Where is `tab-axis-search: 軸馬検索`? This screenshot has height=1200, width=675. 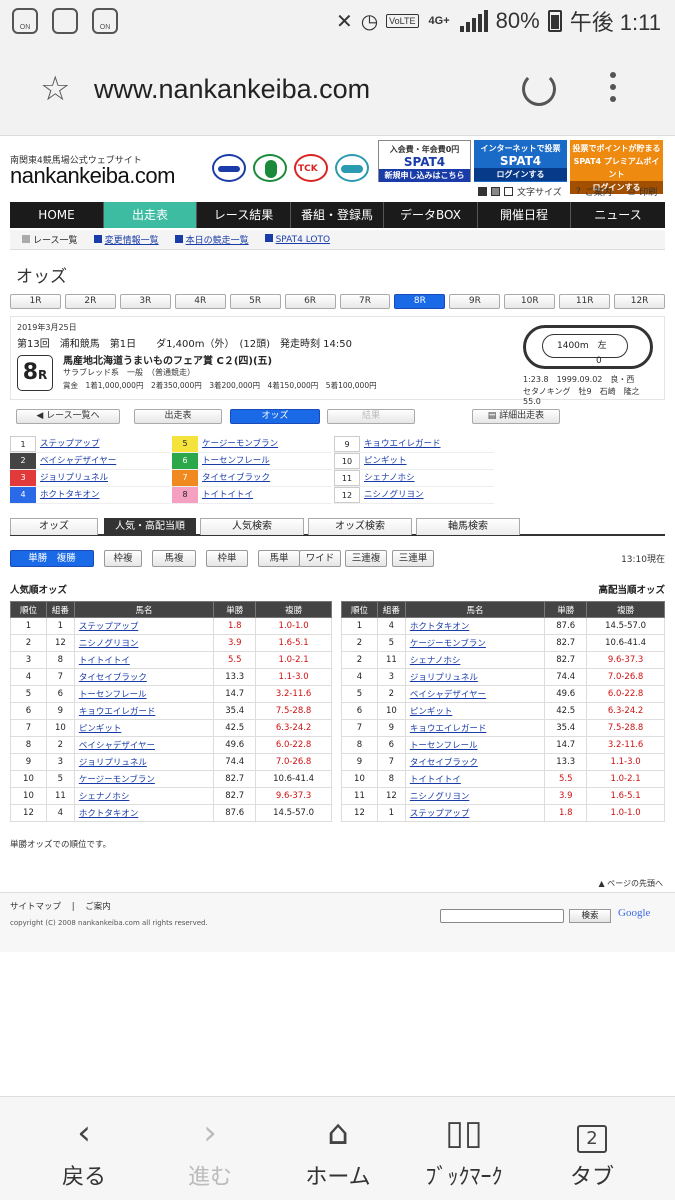
tab-axis-search: 軸馬検索 is located at coordinates (468, 526).